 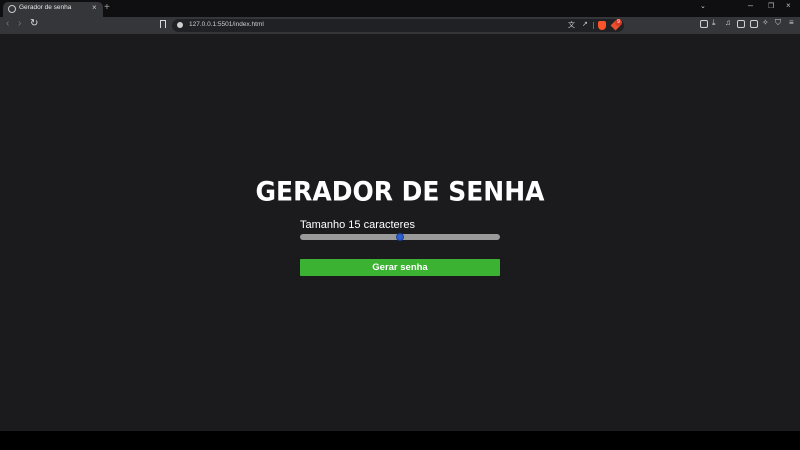 I want to click on generate-password-button: Gerar senha, so click(x=400, y=267).